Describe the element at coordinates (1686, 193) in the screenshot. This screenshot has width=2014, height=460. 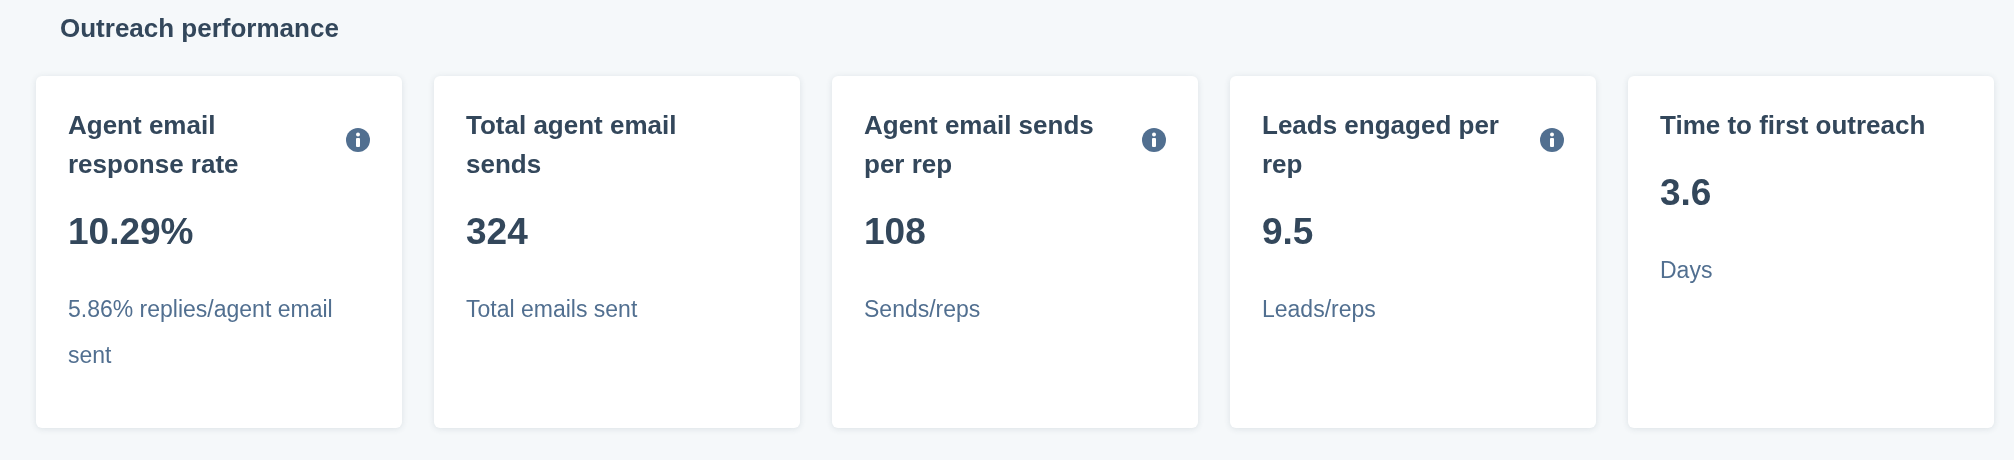
I see `metric-value: 3.6` at that location.